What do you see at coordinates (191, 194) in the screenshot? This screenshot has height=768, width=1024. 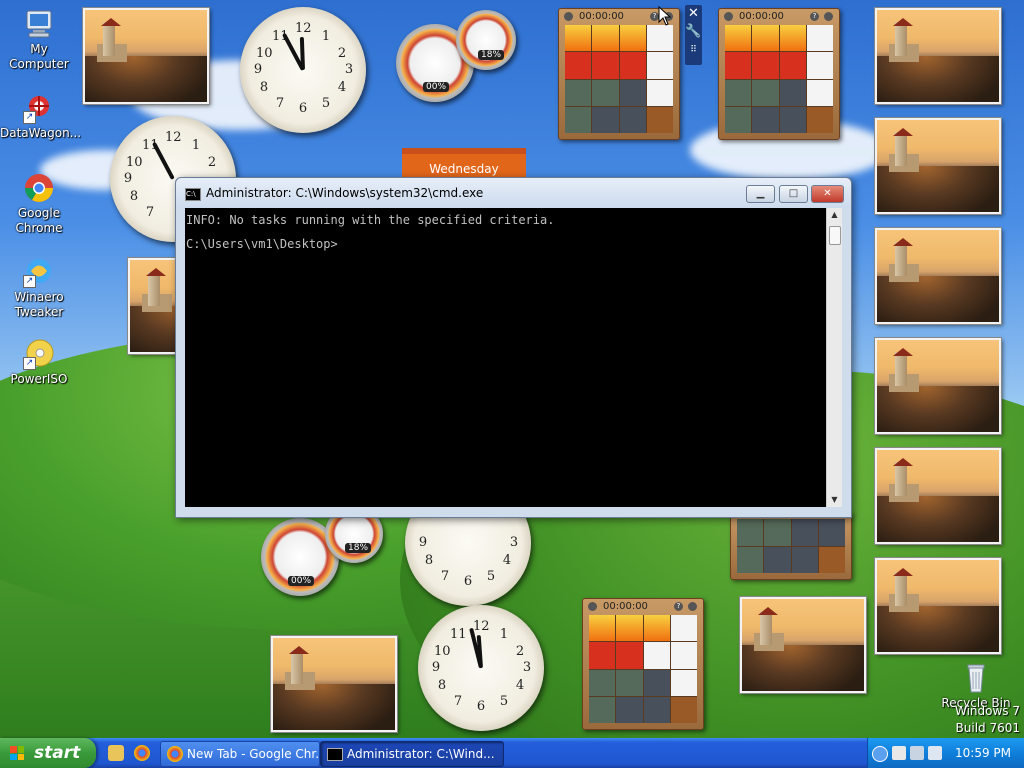 I see `cmd-icon-text: C:\` at bounding box center [191, 194].